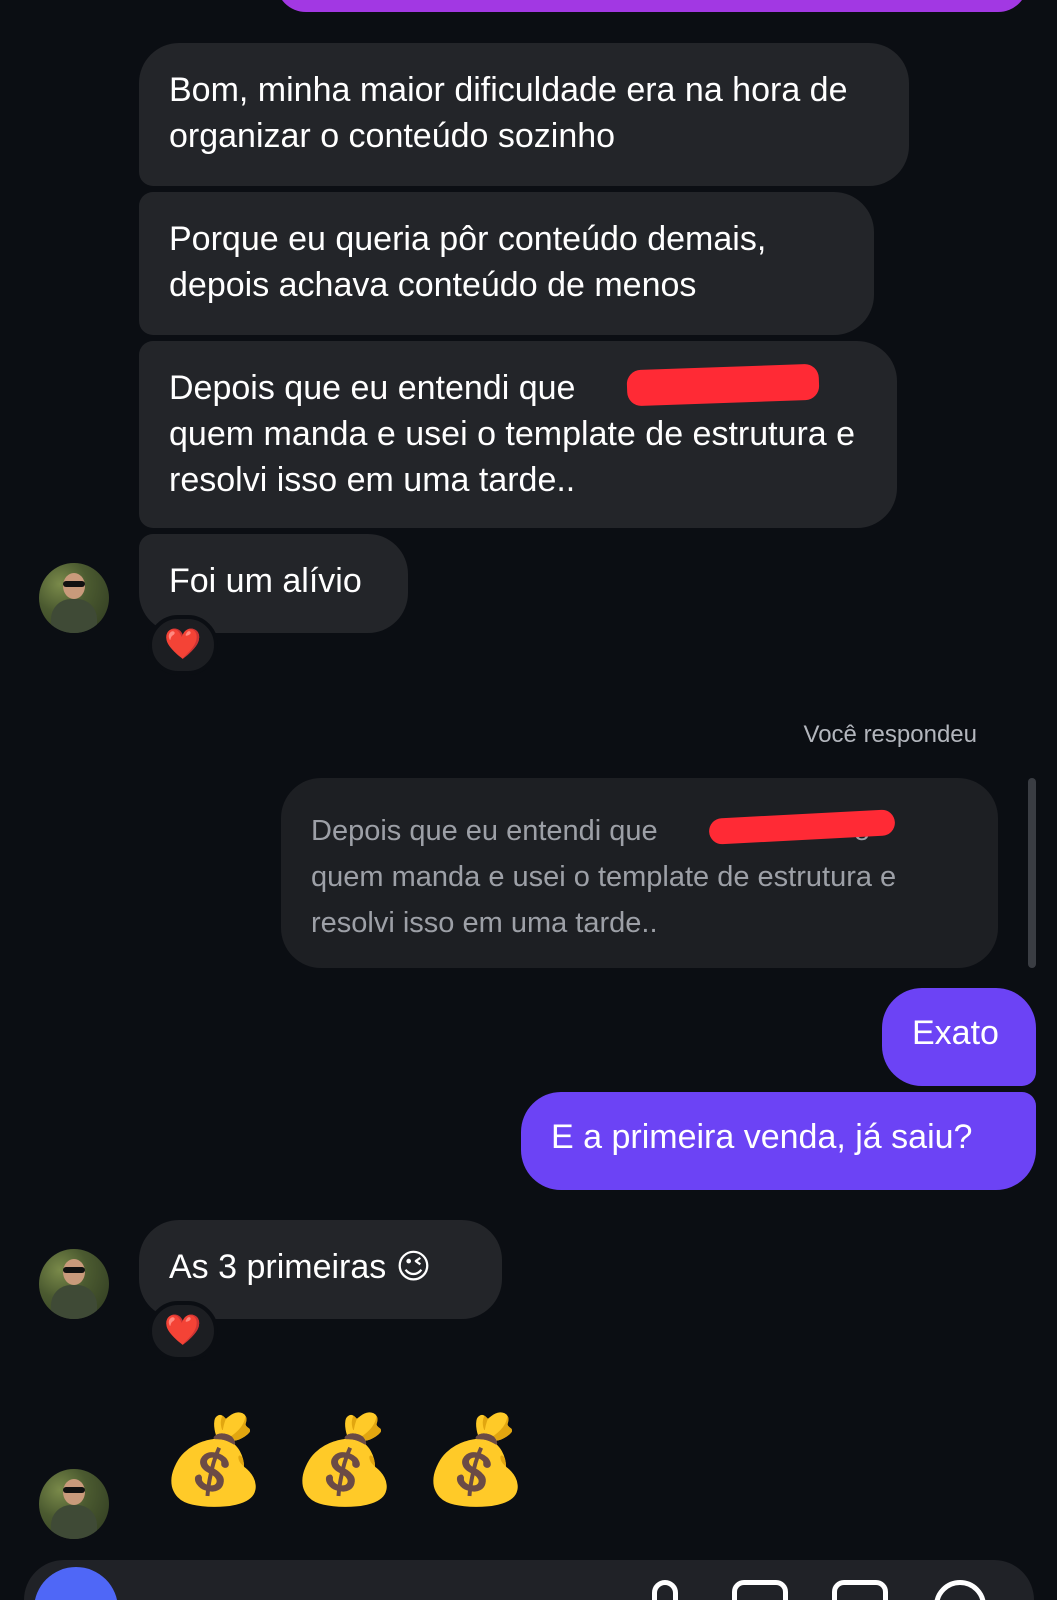 The width and height of the screenshot is (1057, 1600). What do you see at coordinates (665, 1590) in the screenshot?
I see `microphone-icon` at bounding box center [665, 1590].